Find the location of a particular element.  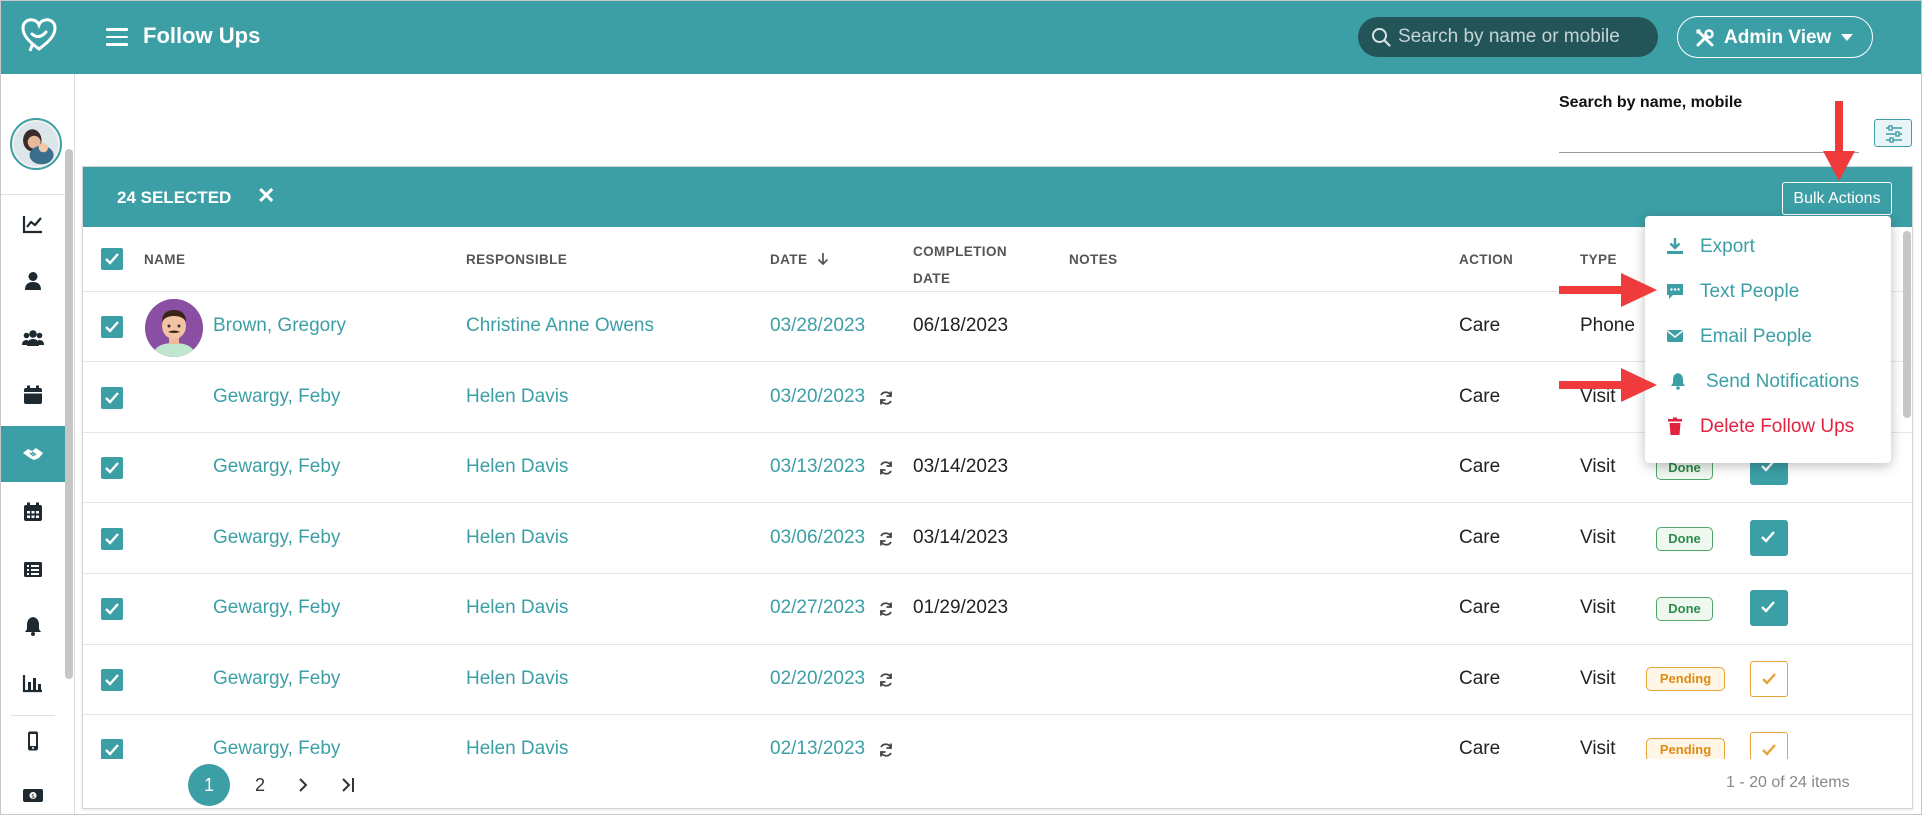

filter-settings-button is located at coordinates (1893, 133).